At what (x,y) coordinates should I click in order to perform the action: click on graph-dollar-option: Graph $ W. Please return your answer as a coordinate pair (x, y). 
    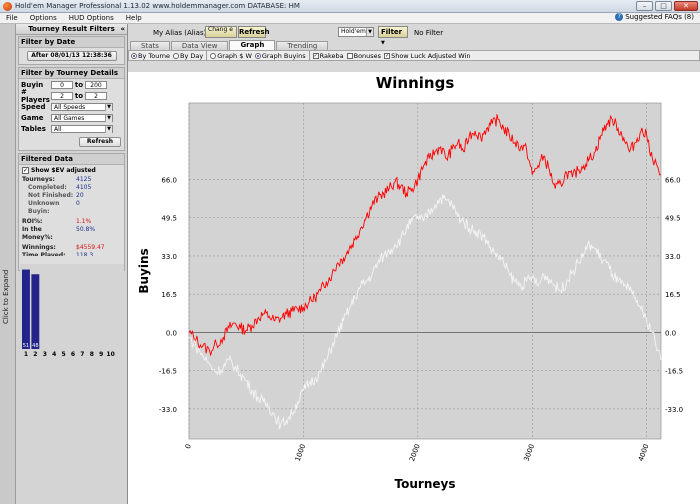
    Looking at the image, I should click on (231, 56).